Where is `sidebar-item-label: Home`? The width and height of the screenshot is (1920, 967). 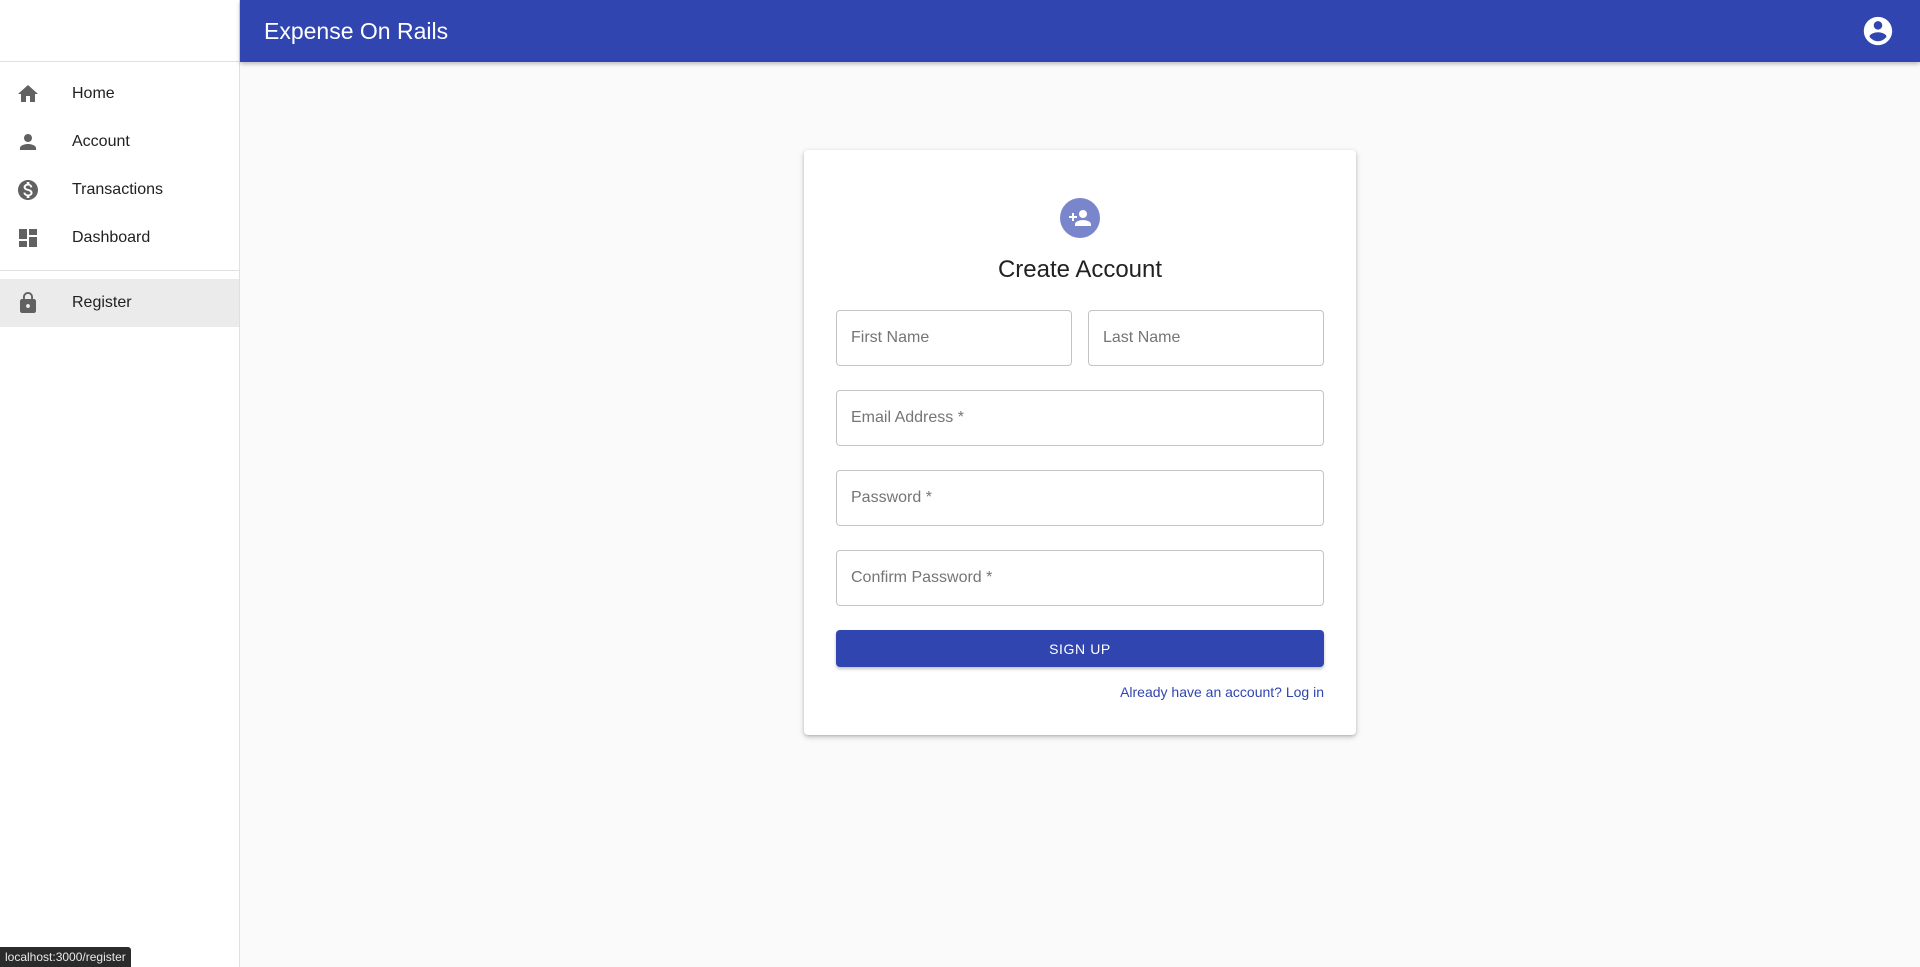
sidebar-item-label: Home is located at coordinates (93, 93).